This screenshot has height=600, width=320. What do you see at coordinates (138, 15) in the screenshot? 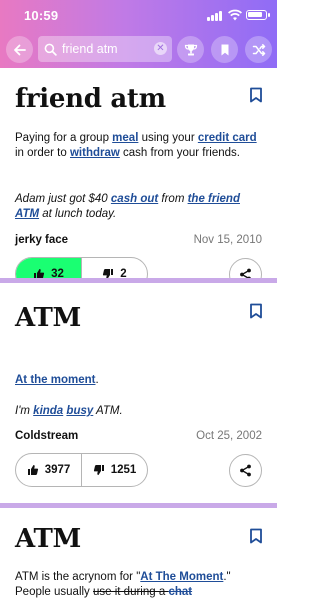
I see `status-bar: 10:59` at bounding box center [138, 15].